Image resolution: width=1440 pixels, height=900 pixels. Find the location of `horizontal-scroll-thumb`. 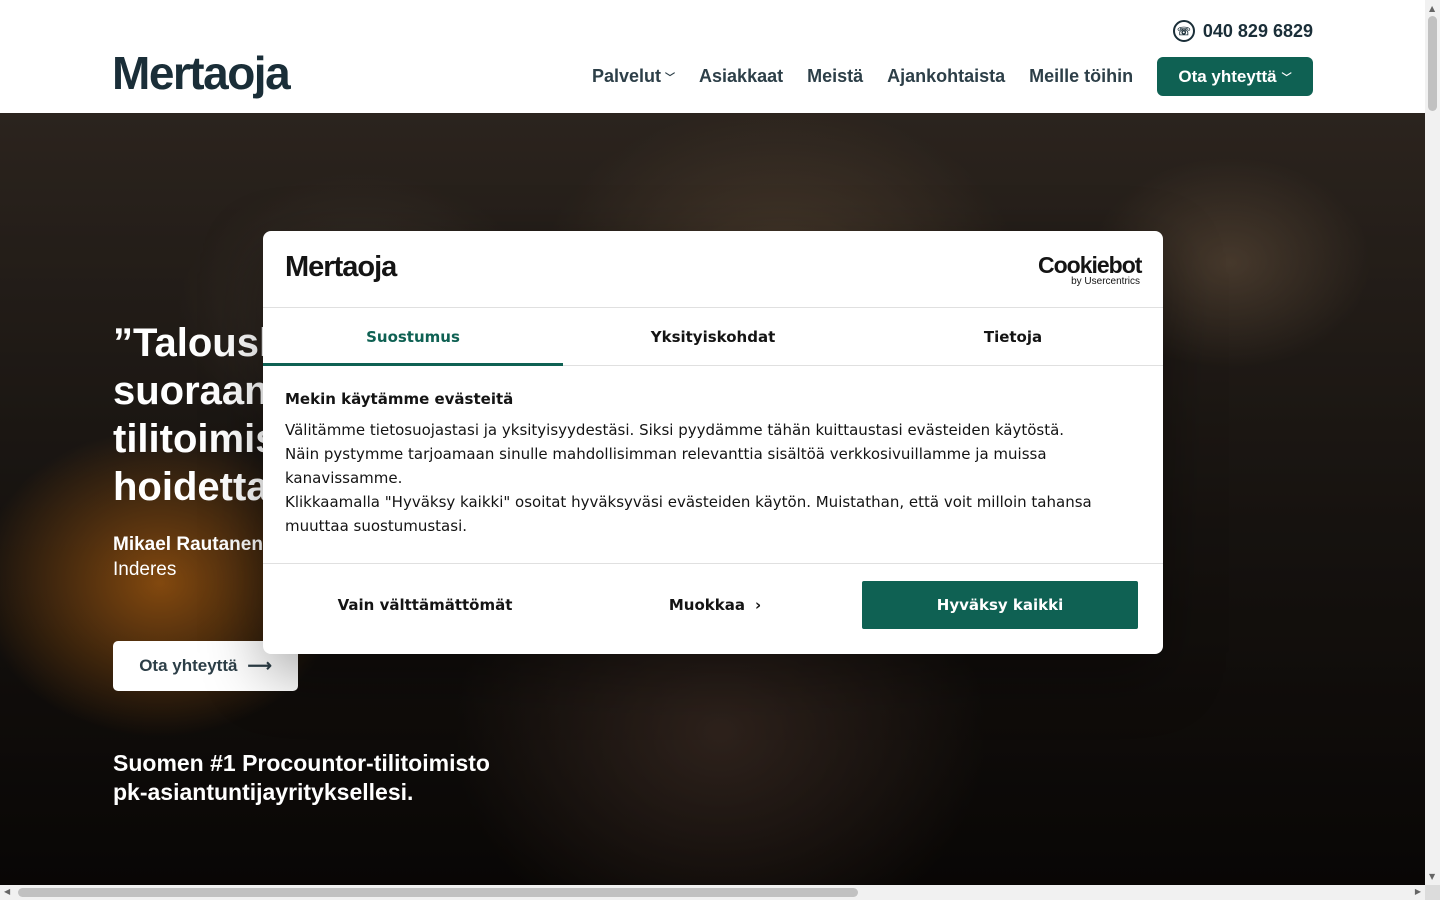

horizontal-scroll-thumb is located at coordinates (438, 892).